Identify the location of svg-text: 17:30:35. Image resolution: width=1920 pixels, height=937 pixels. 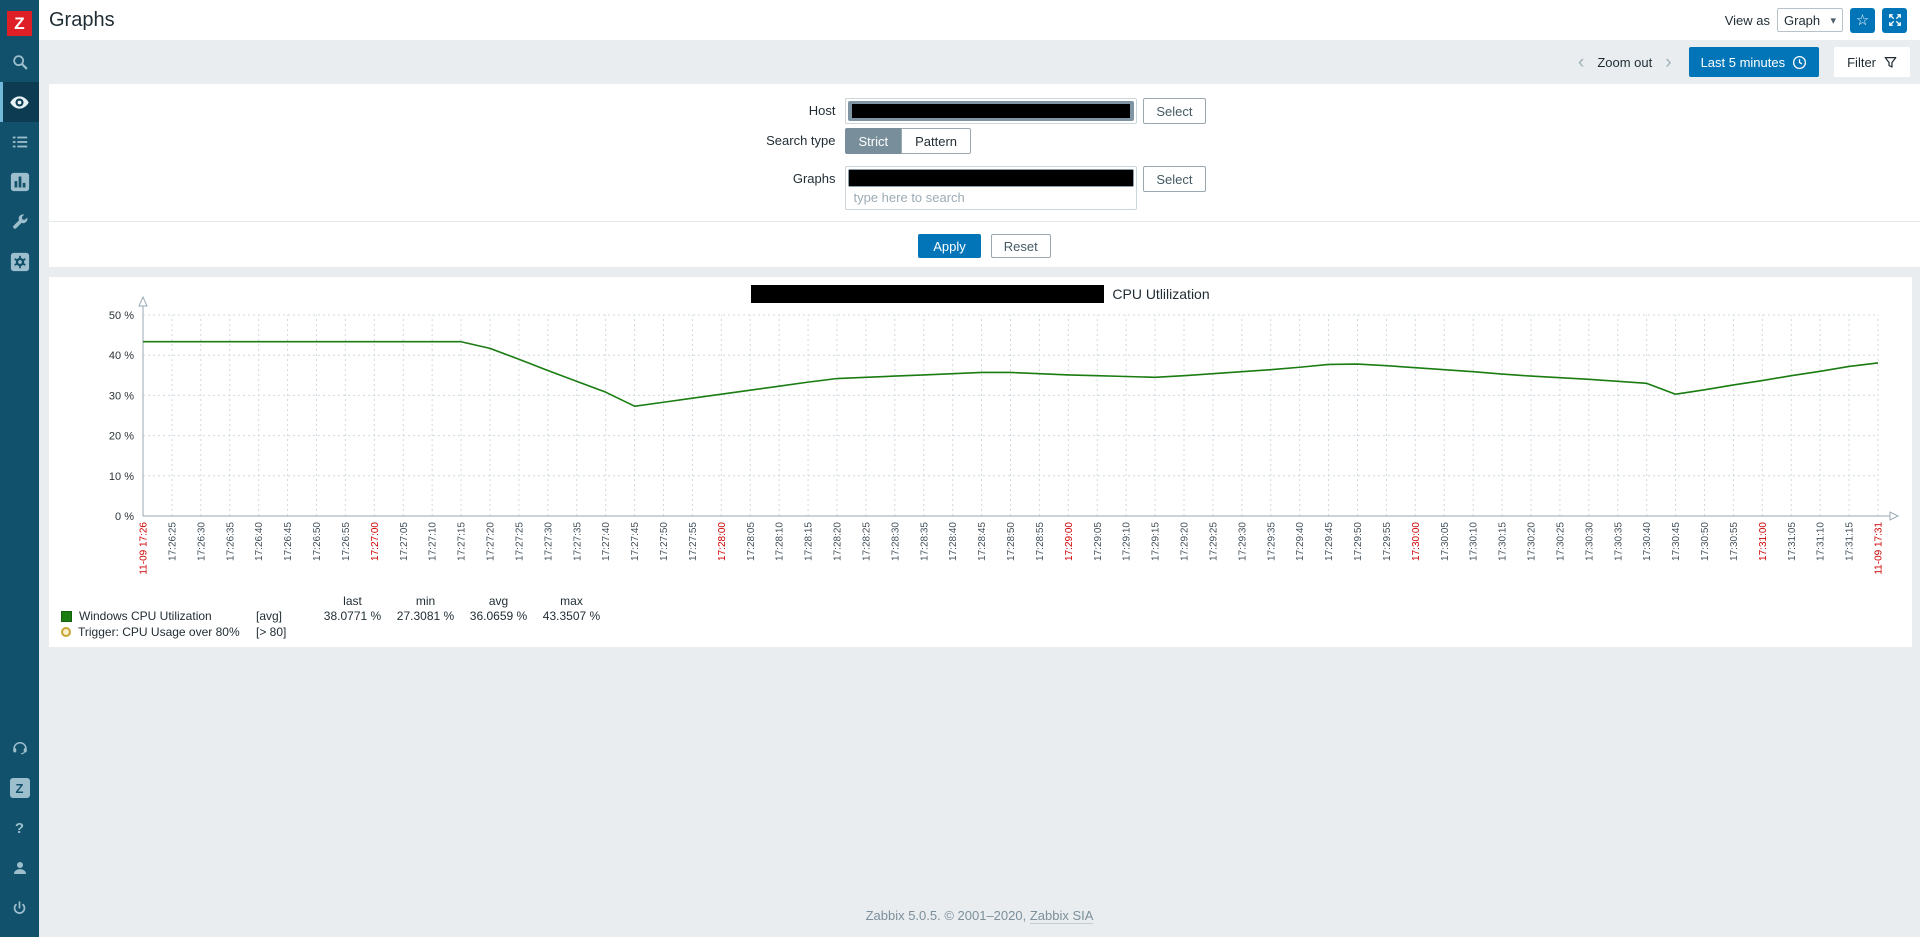
(1618, 541).